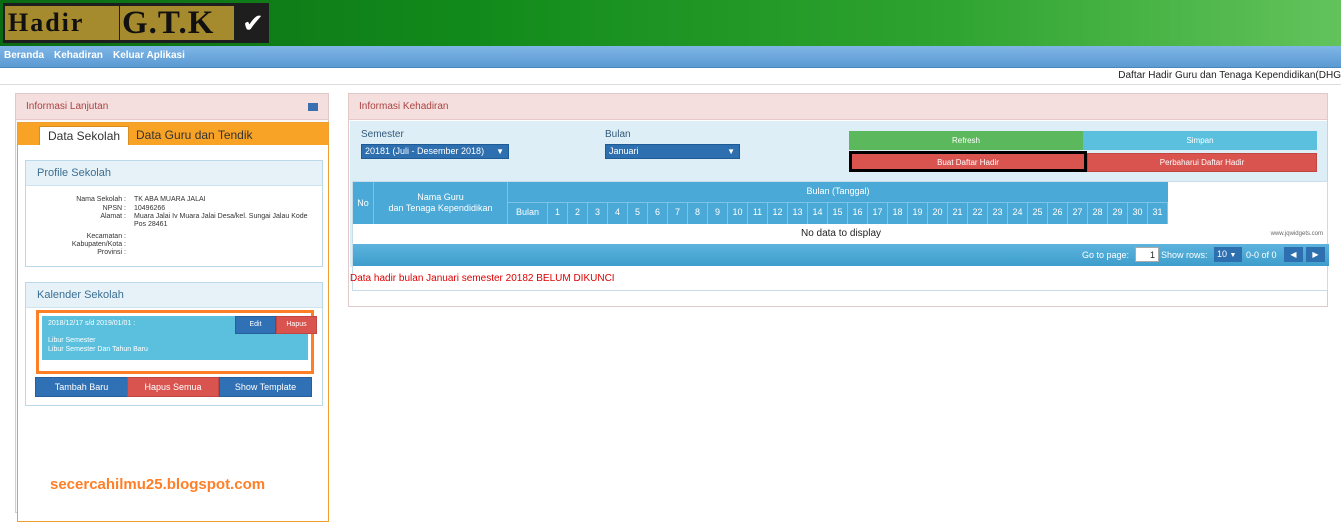  I want to click on profile-key: Kecamatan :, so click(106, 236).